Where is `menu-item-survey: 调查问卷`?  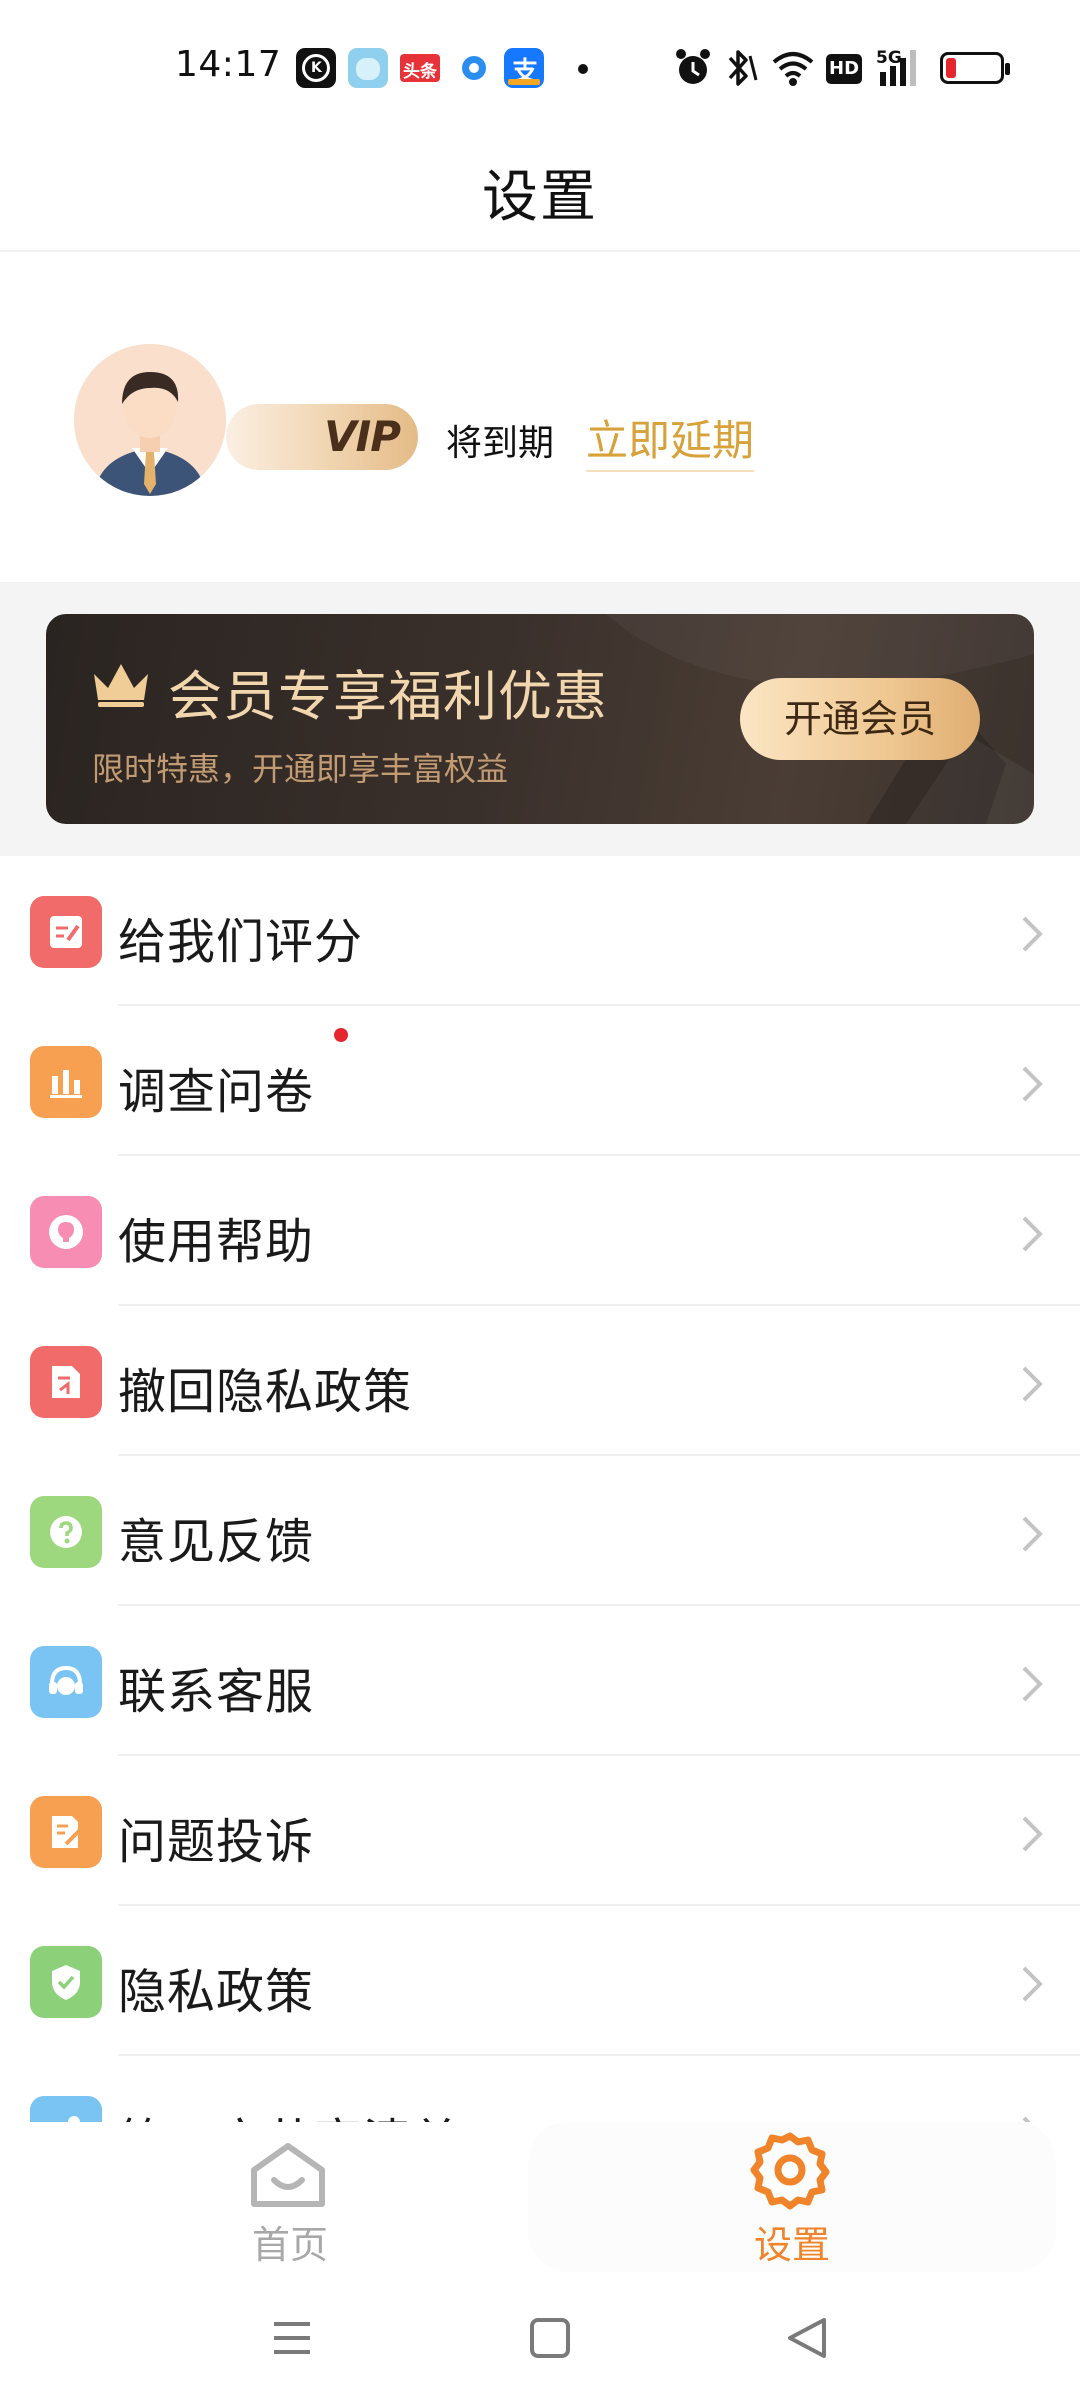 menu-item-survey: 调查问卷 is located at coordinates (540, 1081).